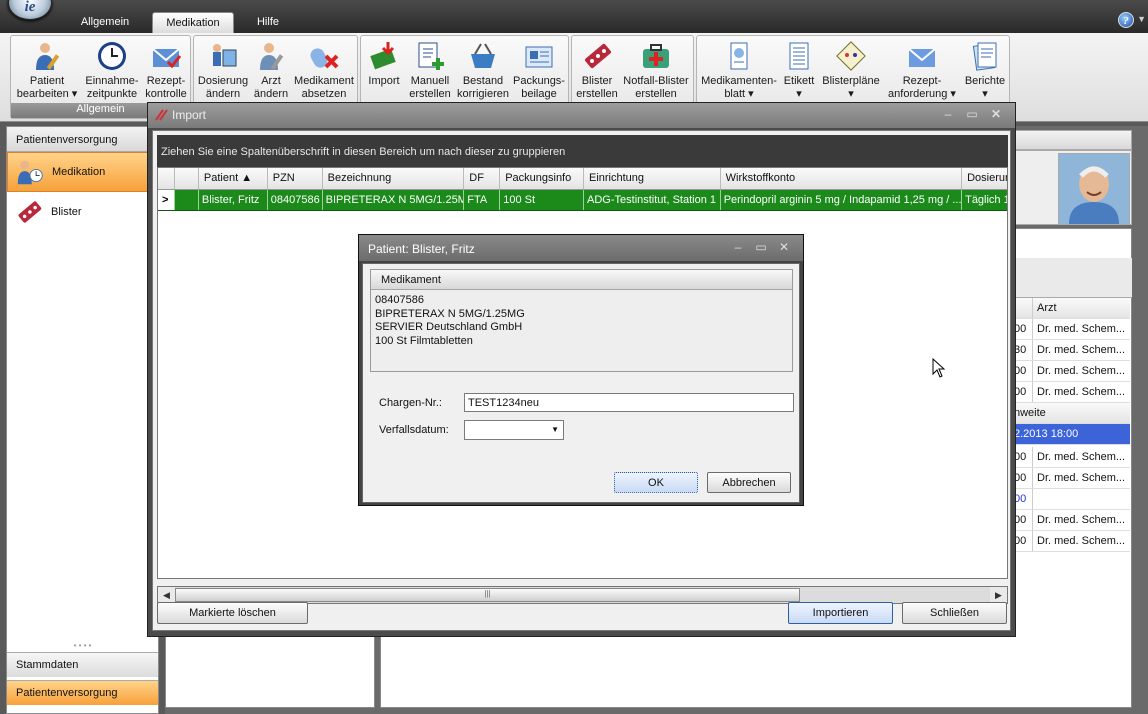 The height and width of the screenshot is (714, 1148). I want to click on column-header-arzt: Arzt, so click(1081, 308).